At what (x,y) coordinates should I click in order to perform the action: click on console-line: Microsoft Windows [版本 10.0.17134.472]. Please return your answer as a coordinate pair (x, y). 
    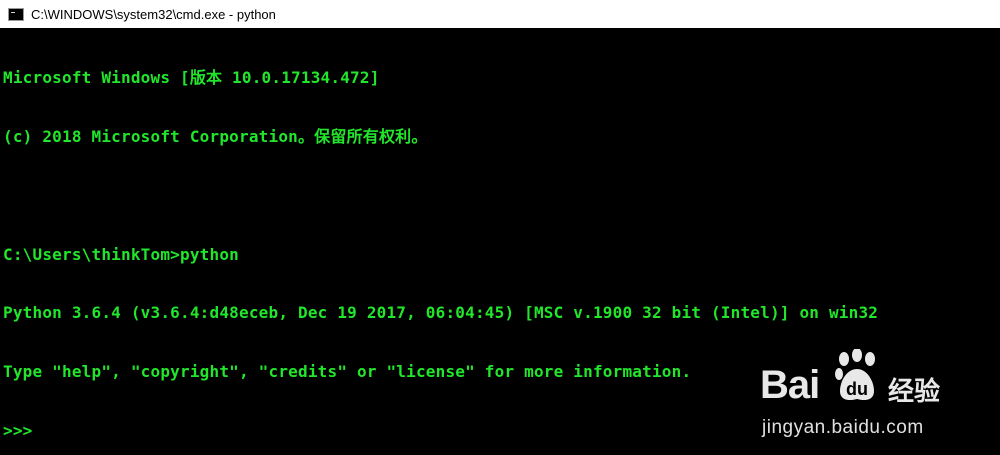
    Looking at the image, I should click on (191, 78).